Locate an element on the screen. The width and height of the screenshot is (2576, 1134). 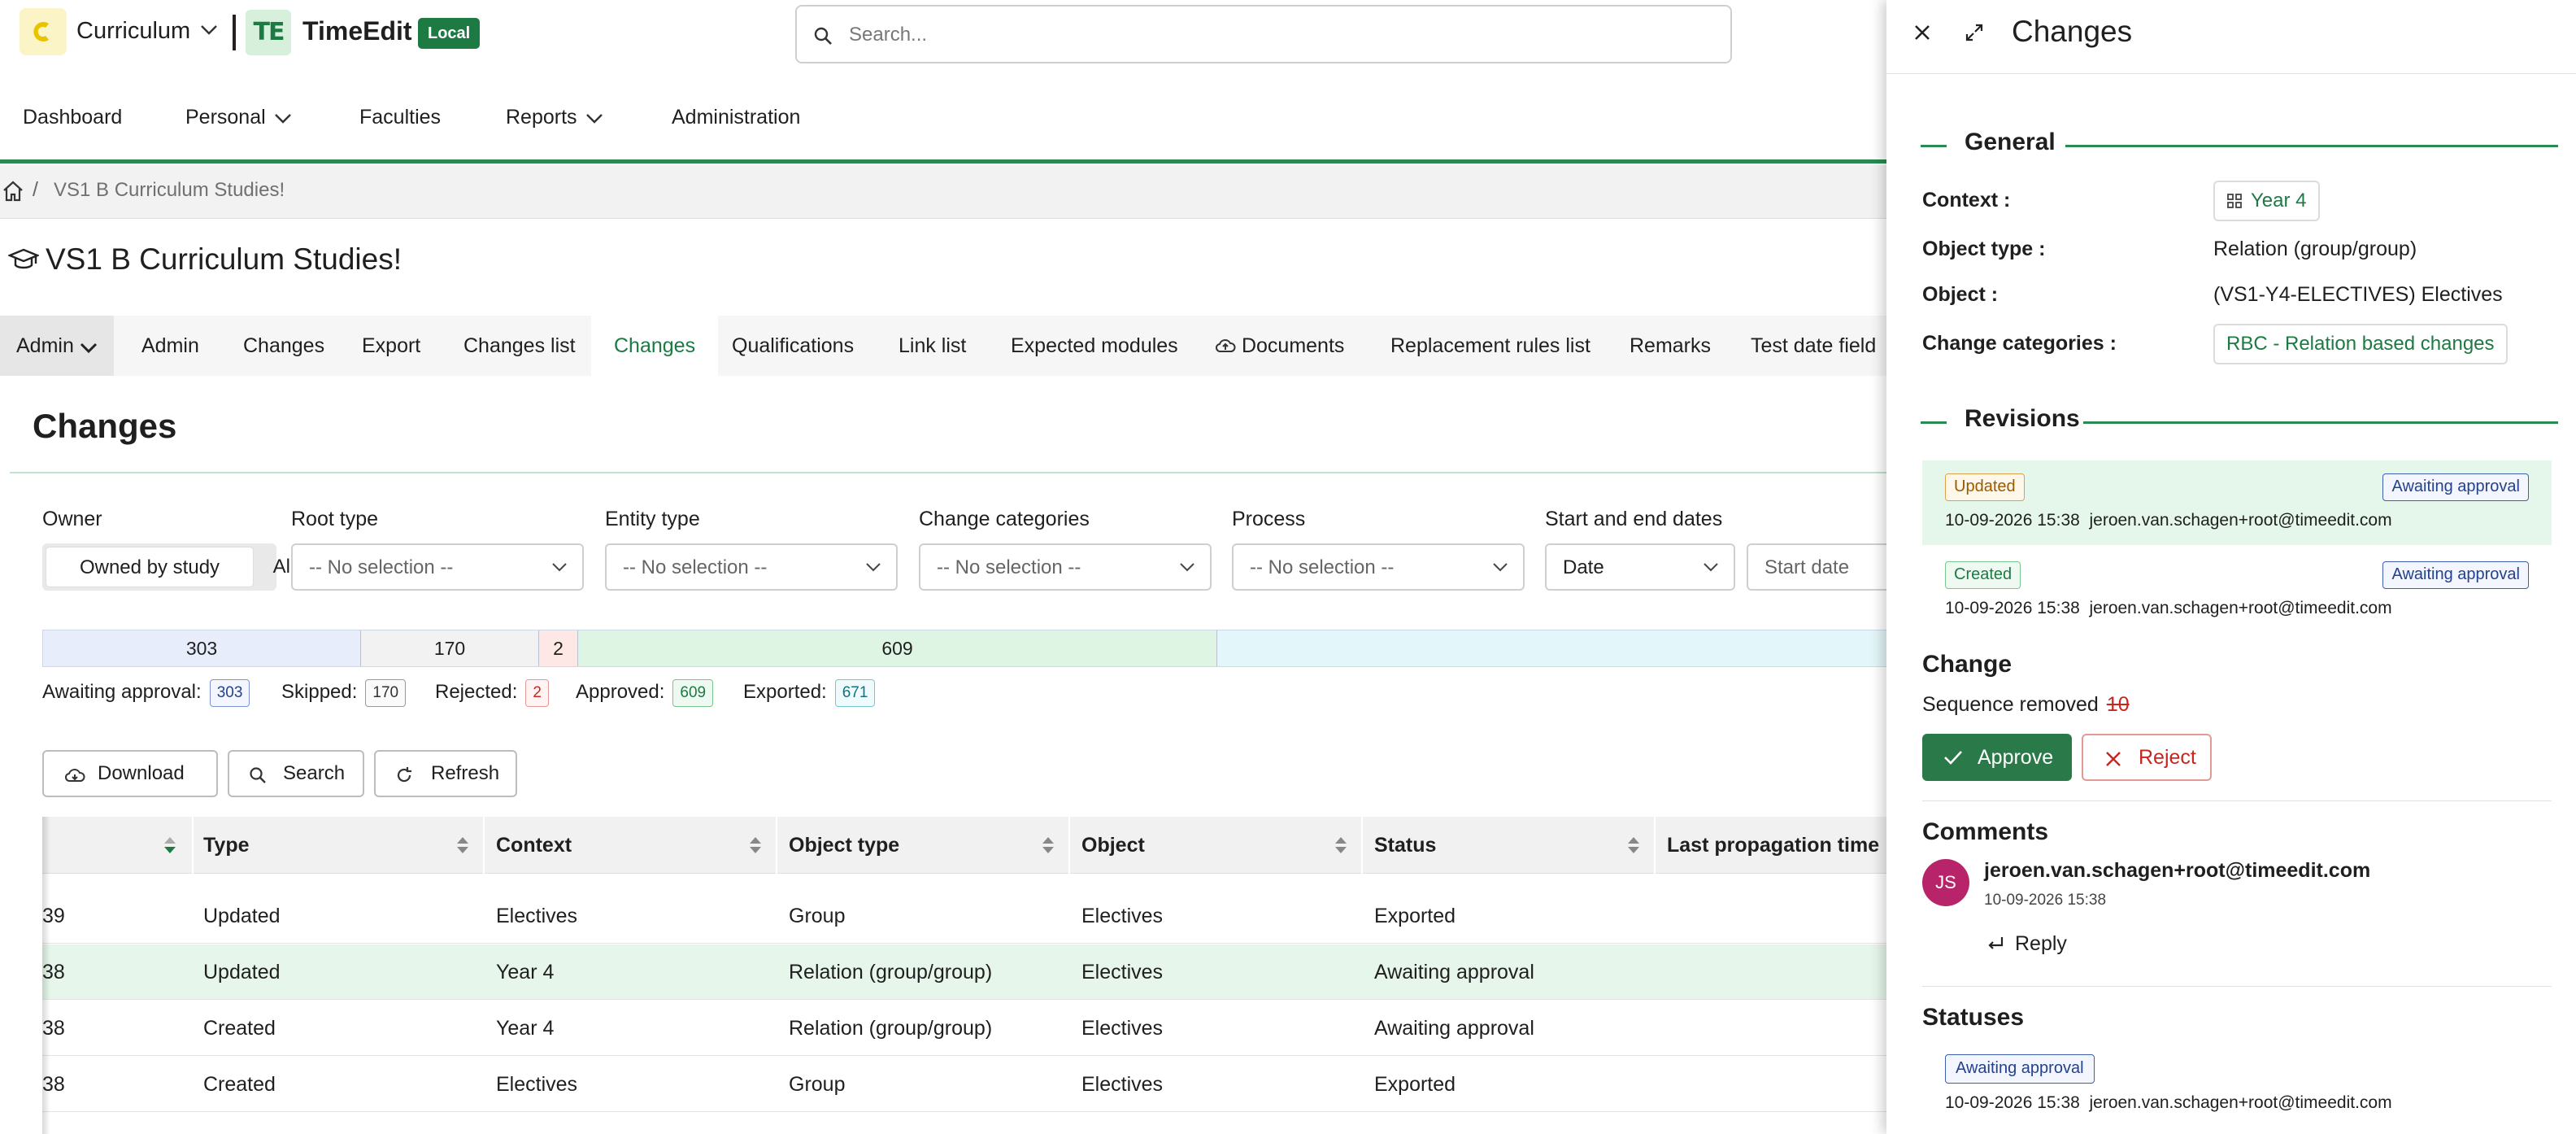
owner-label: Owner is located at coordinates (72, 519).